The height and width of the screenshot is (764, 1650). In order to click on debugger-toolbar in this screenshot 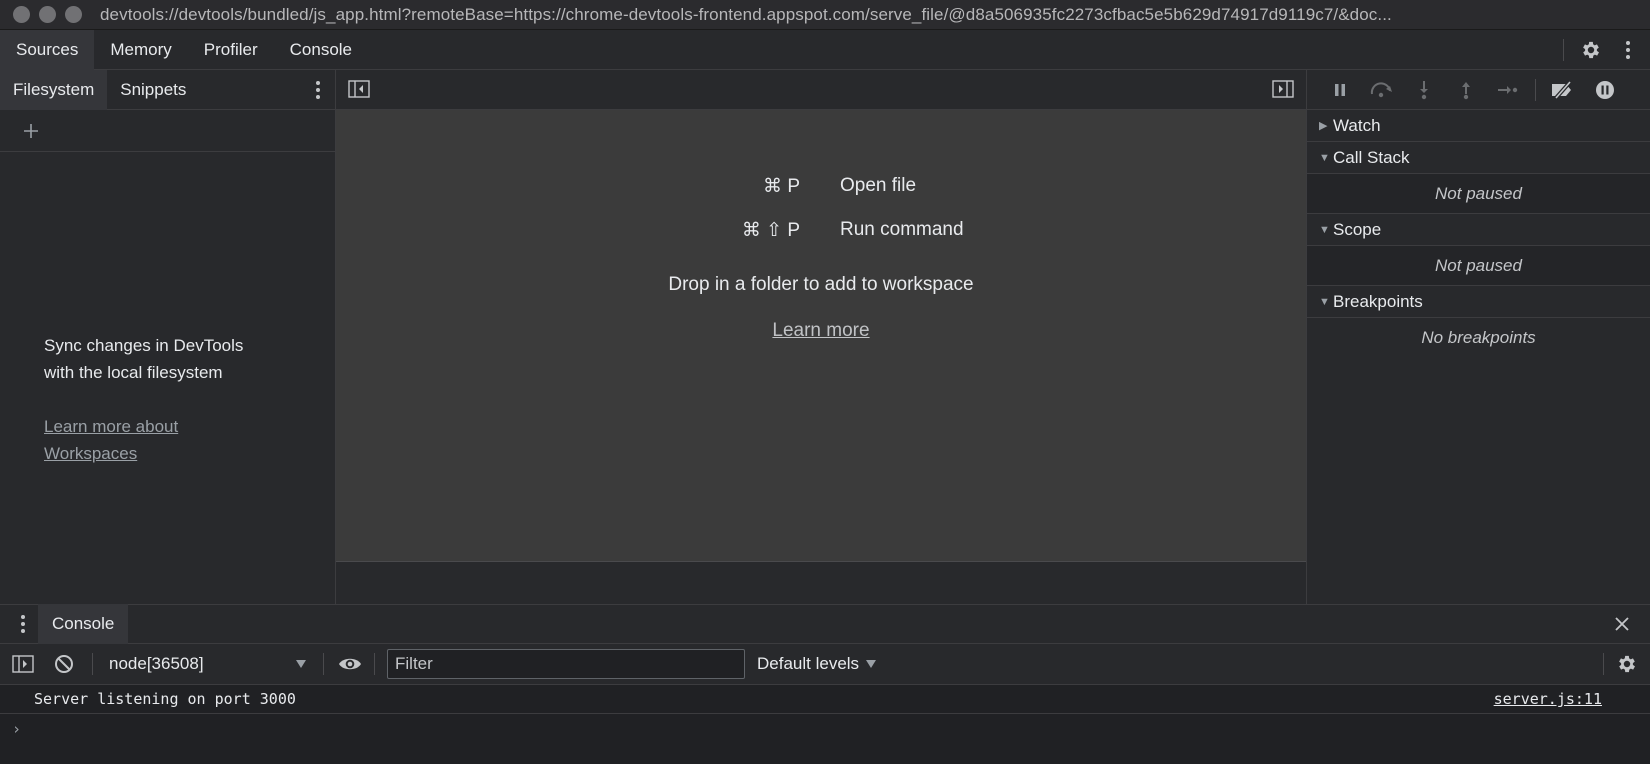, I will do `click(1478, 90)`.